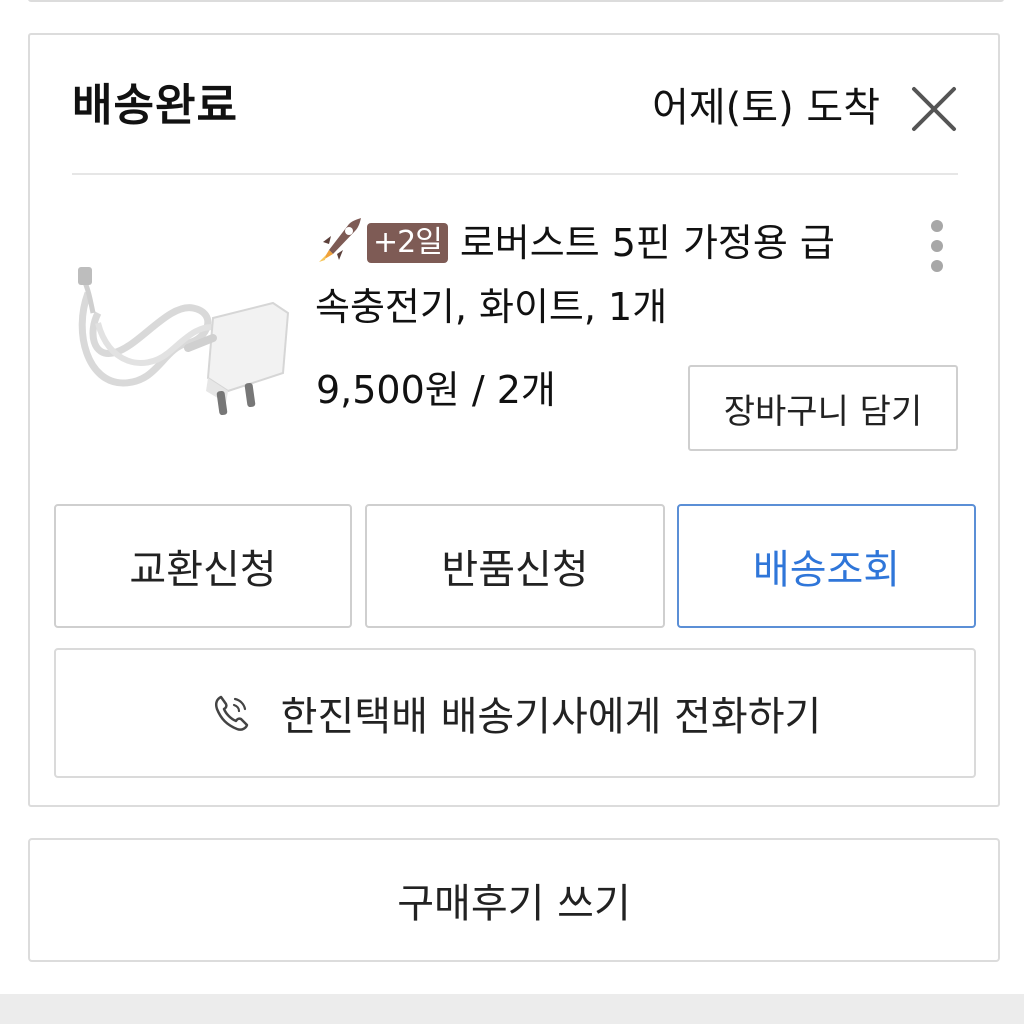 This screenshot has height=1024, width=1024. What do you see at coordinates (231, 713) in the screenshot?
I see `phone-icon` at bounding box center [231, 713].